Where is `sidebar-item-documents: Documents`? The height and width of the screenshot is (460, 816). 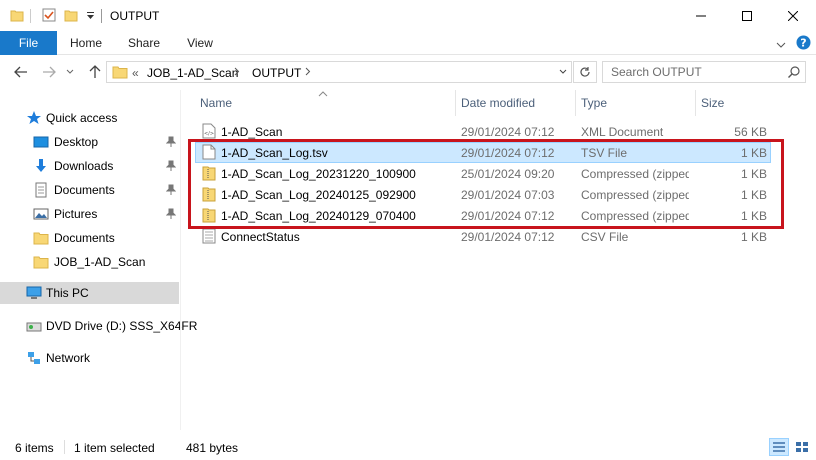
sidebar-item-documents: Documents is located at coordinates (89, 190).